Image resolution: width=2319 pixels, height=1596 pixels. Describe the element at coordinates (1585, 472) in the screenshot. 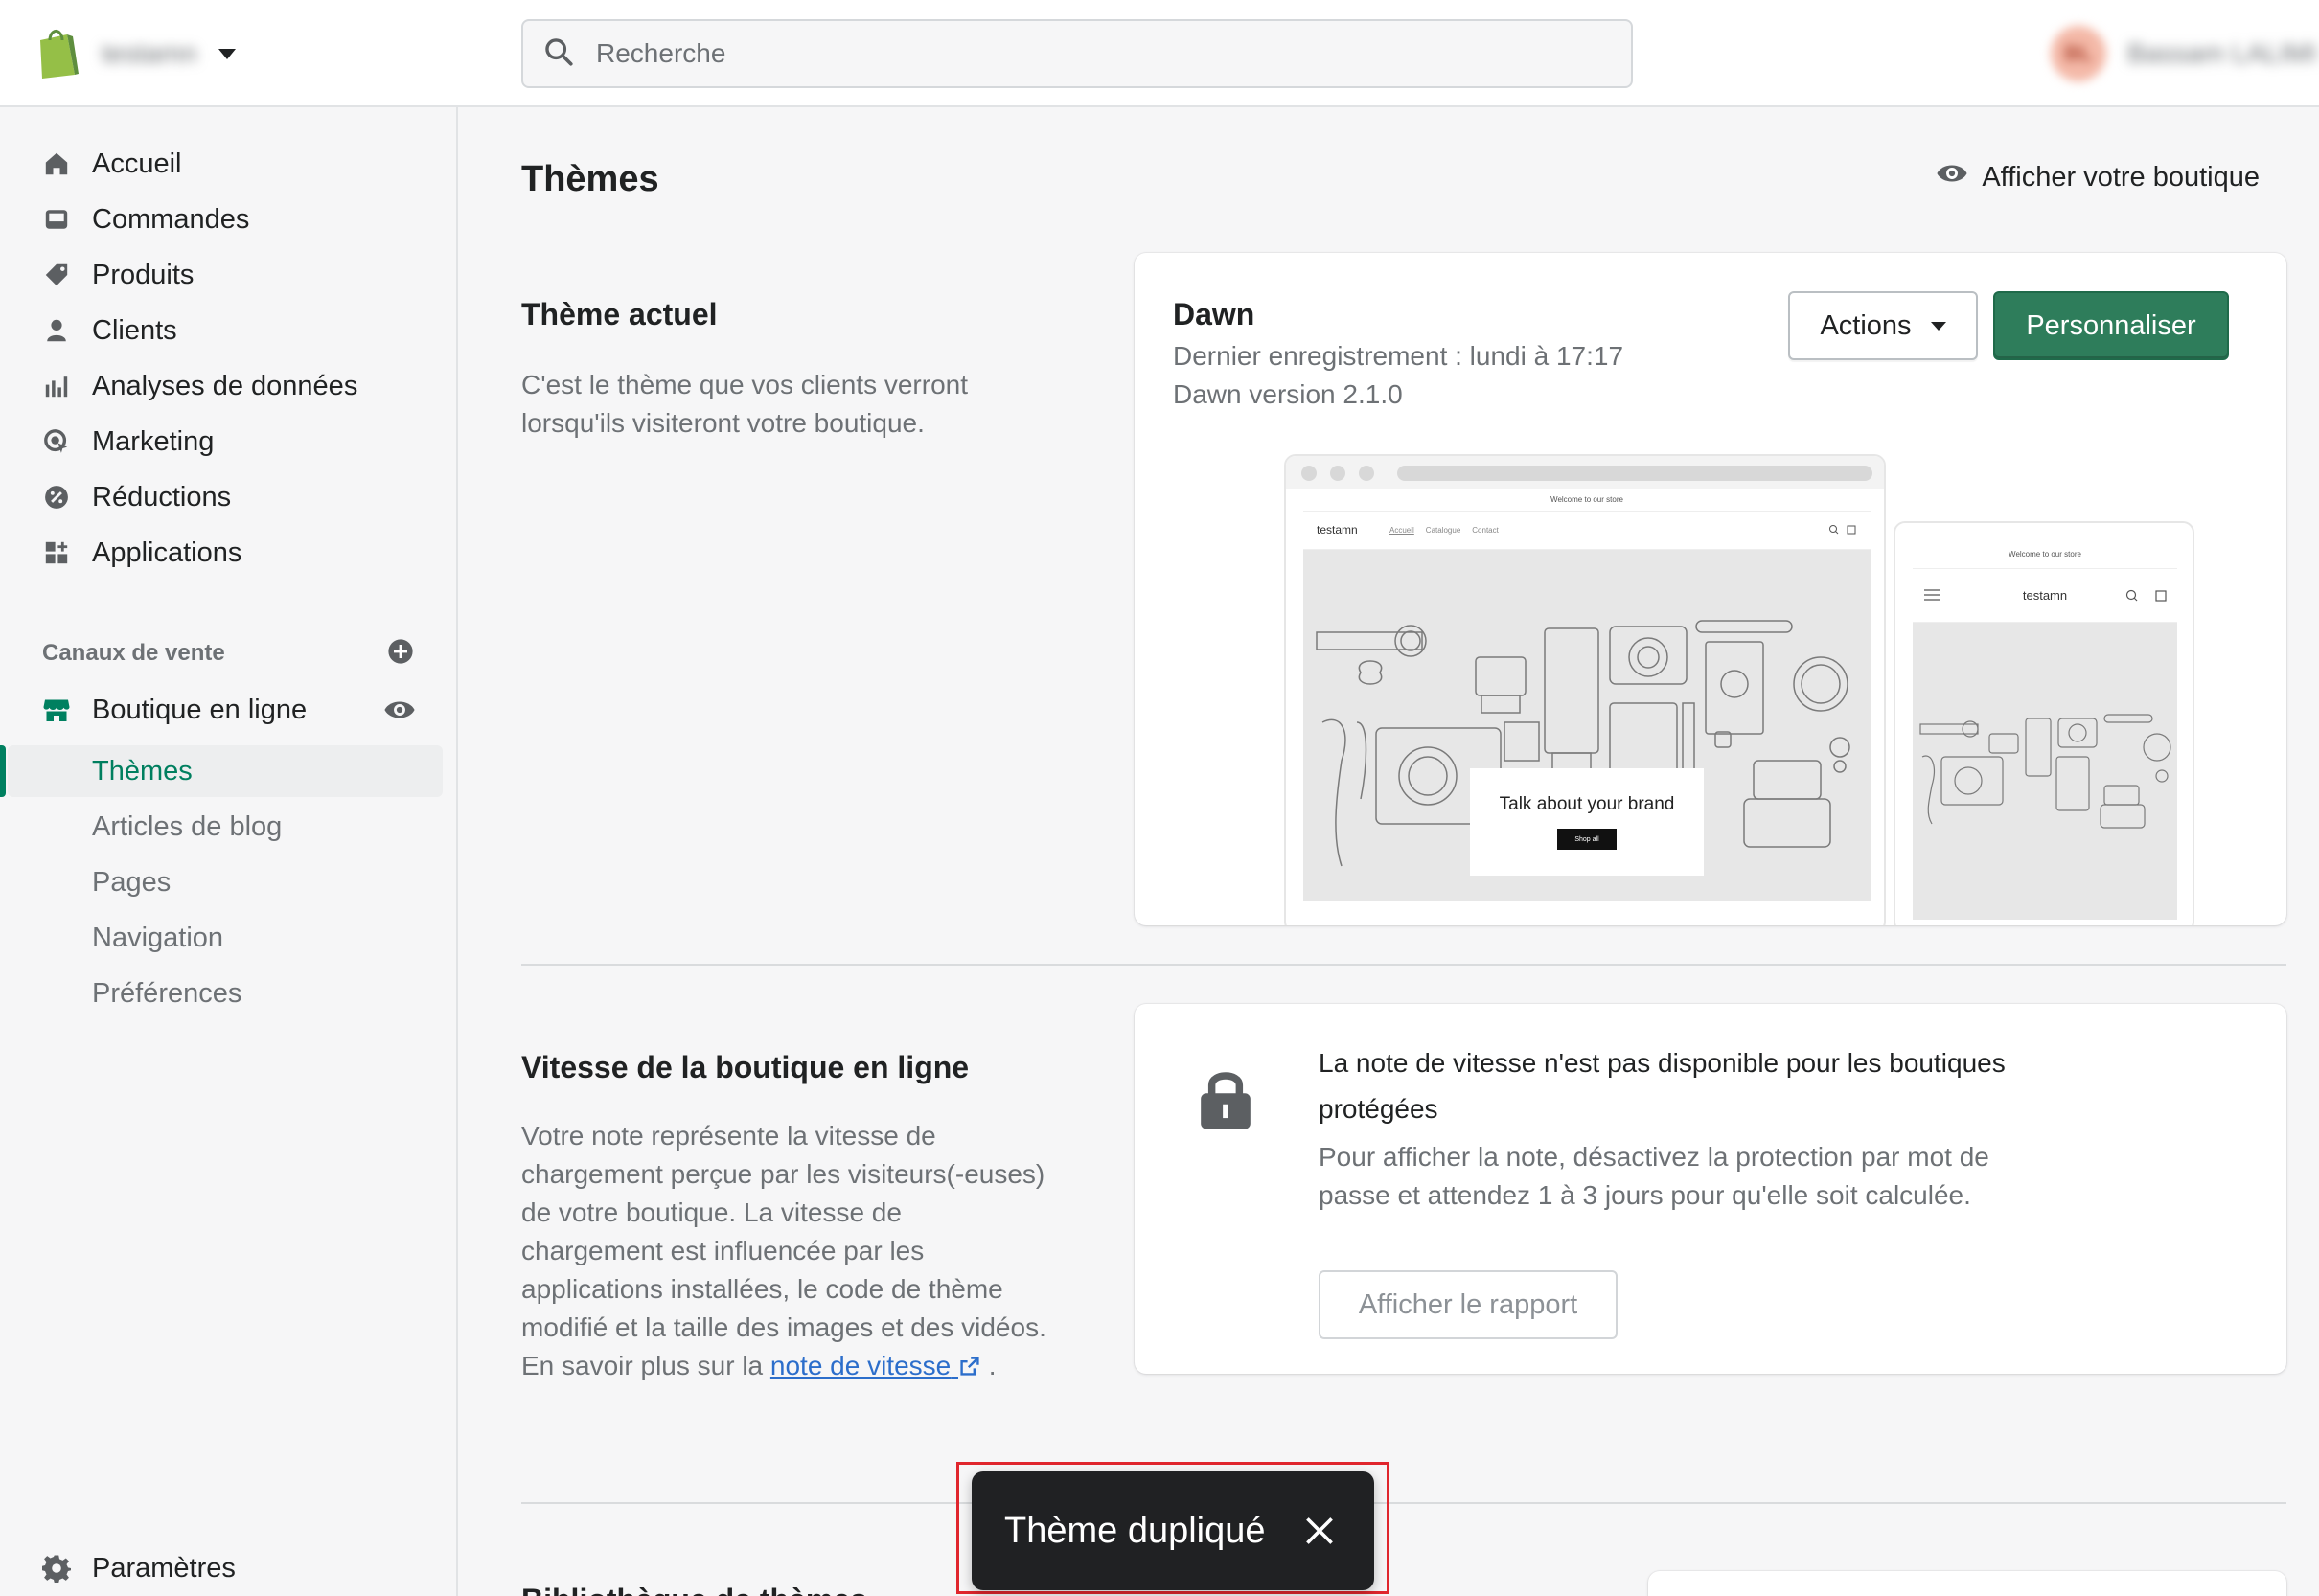

I see `browser-chrome` at that location.